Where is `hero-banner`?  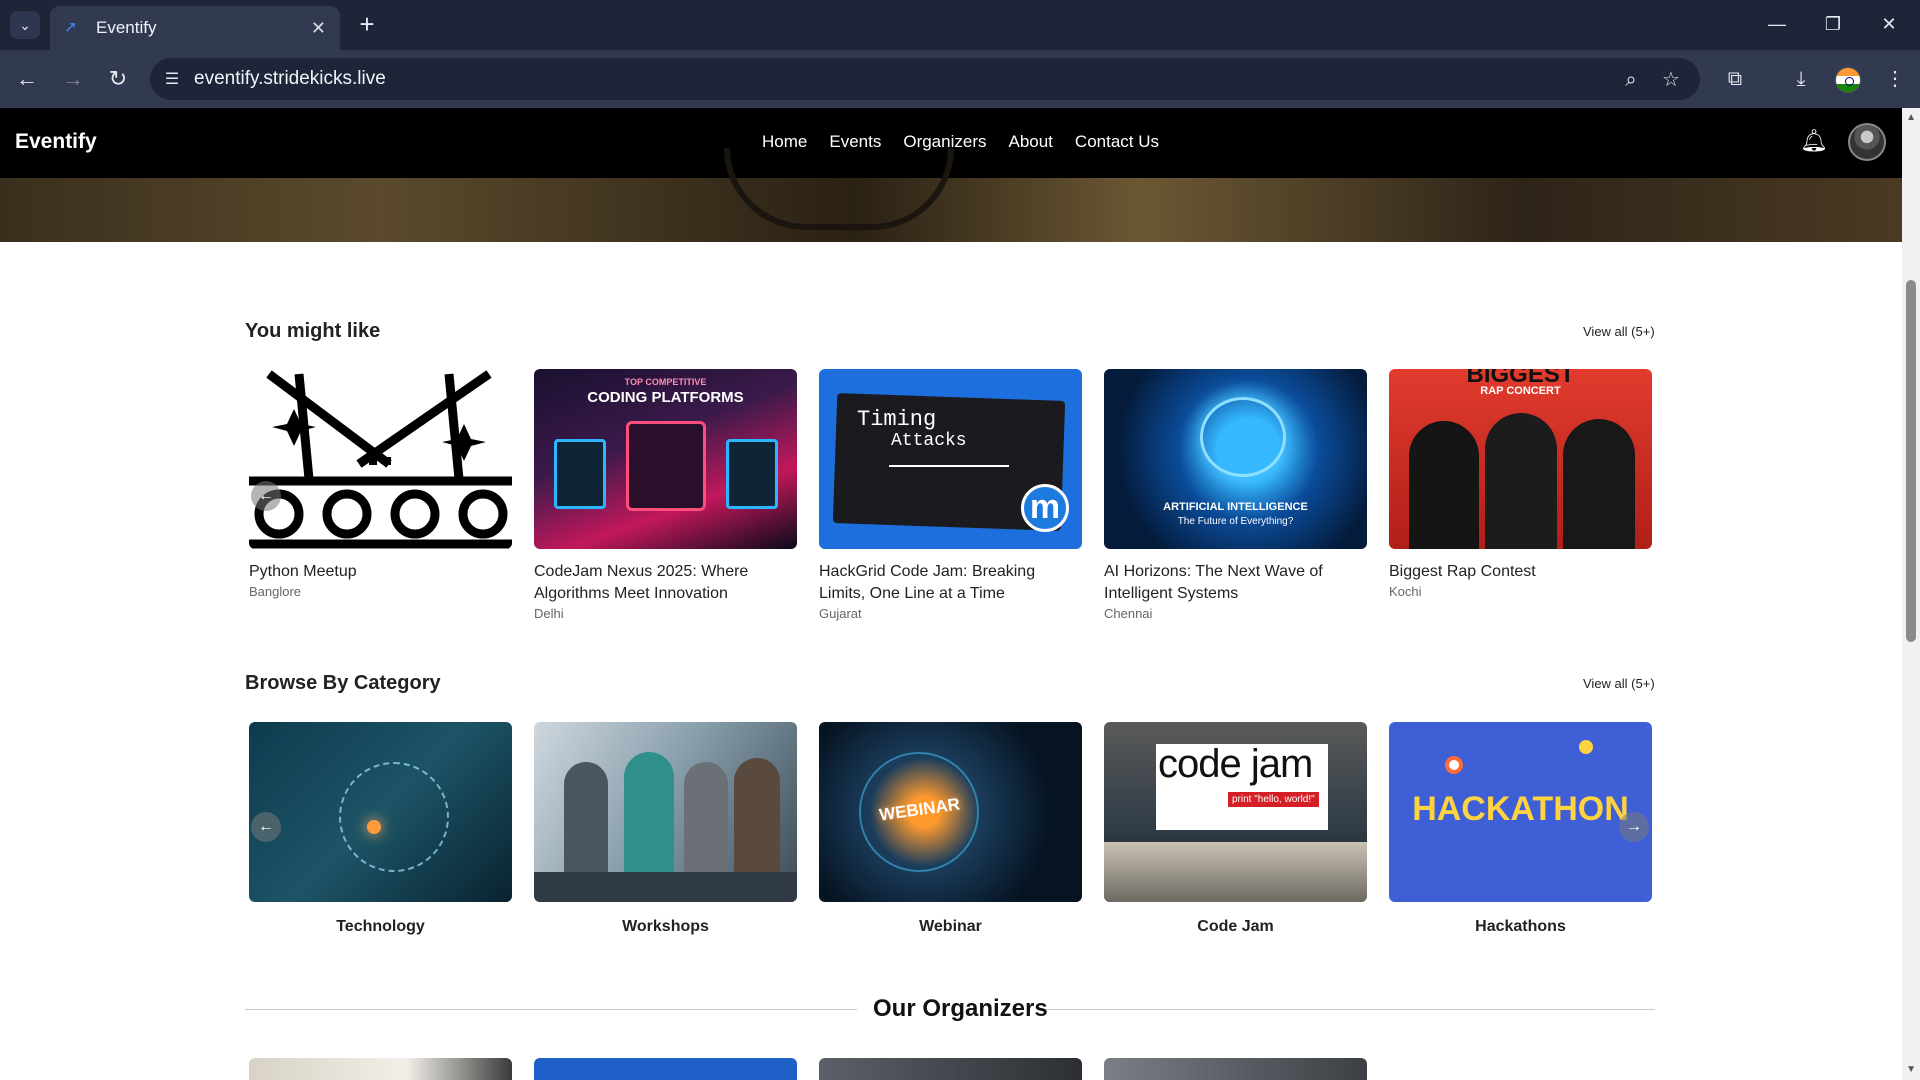 hero-banner is located at coordinates (951, 195).